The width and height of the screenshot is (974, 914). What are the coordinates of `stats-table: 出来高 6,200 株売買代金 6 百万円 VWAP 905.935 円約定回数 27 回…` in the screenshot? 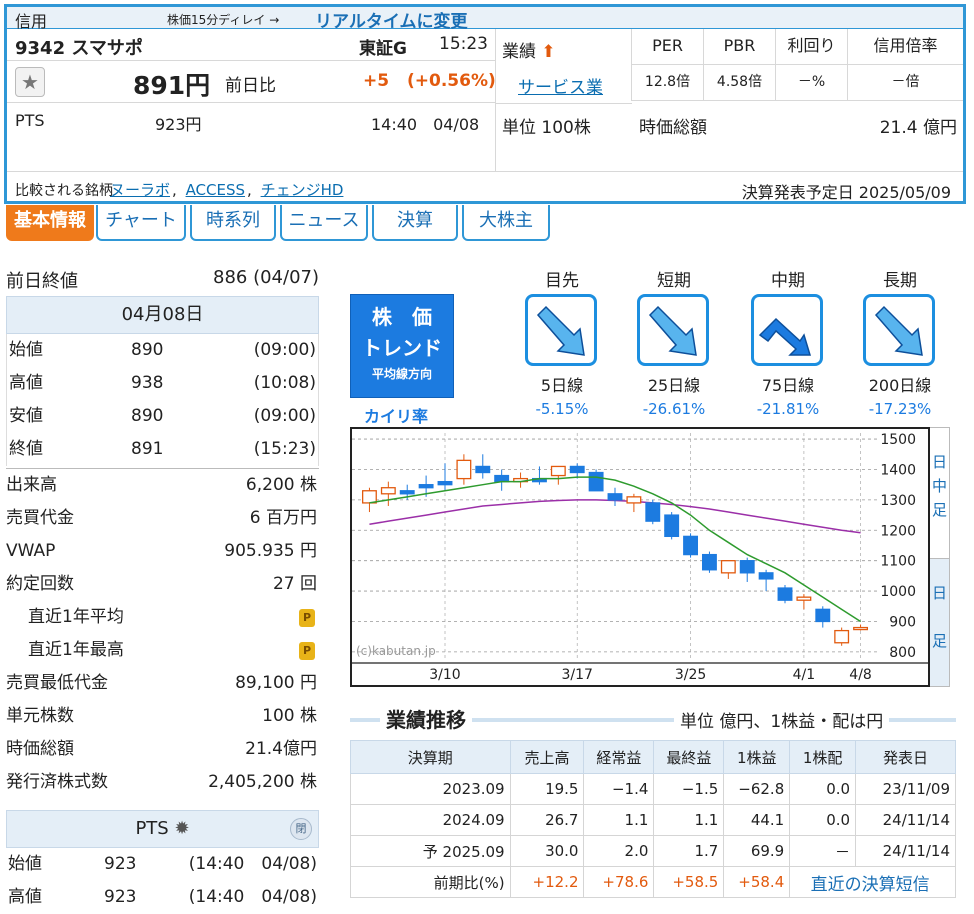 It's located at (162, 633).